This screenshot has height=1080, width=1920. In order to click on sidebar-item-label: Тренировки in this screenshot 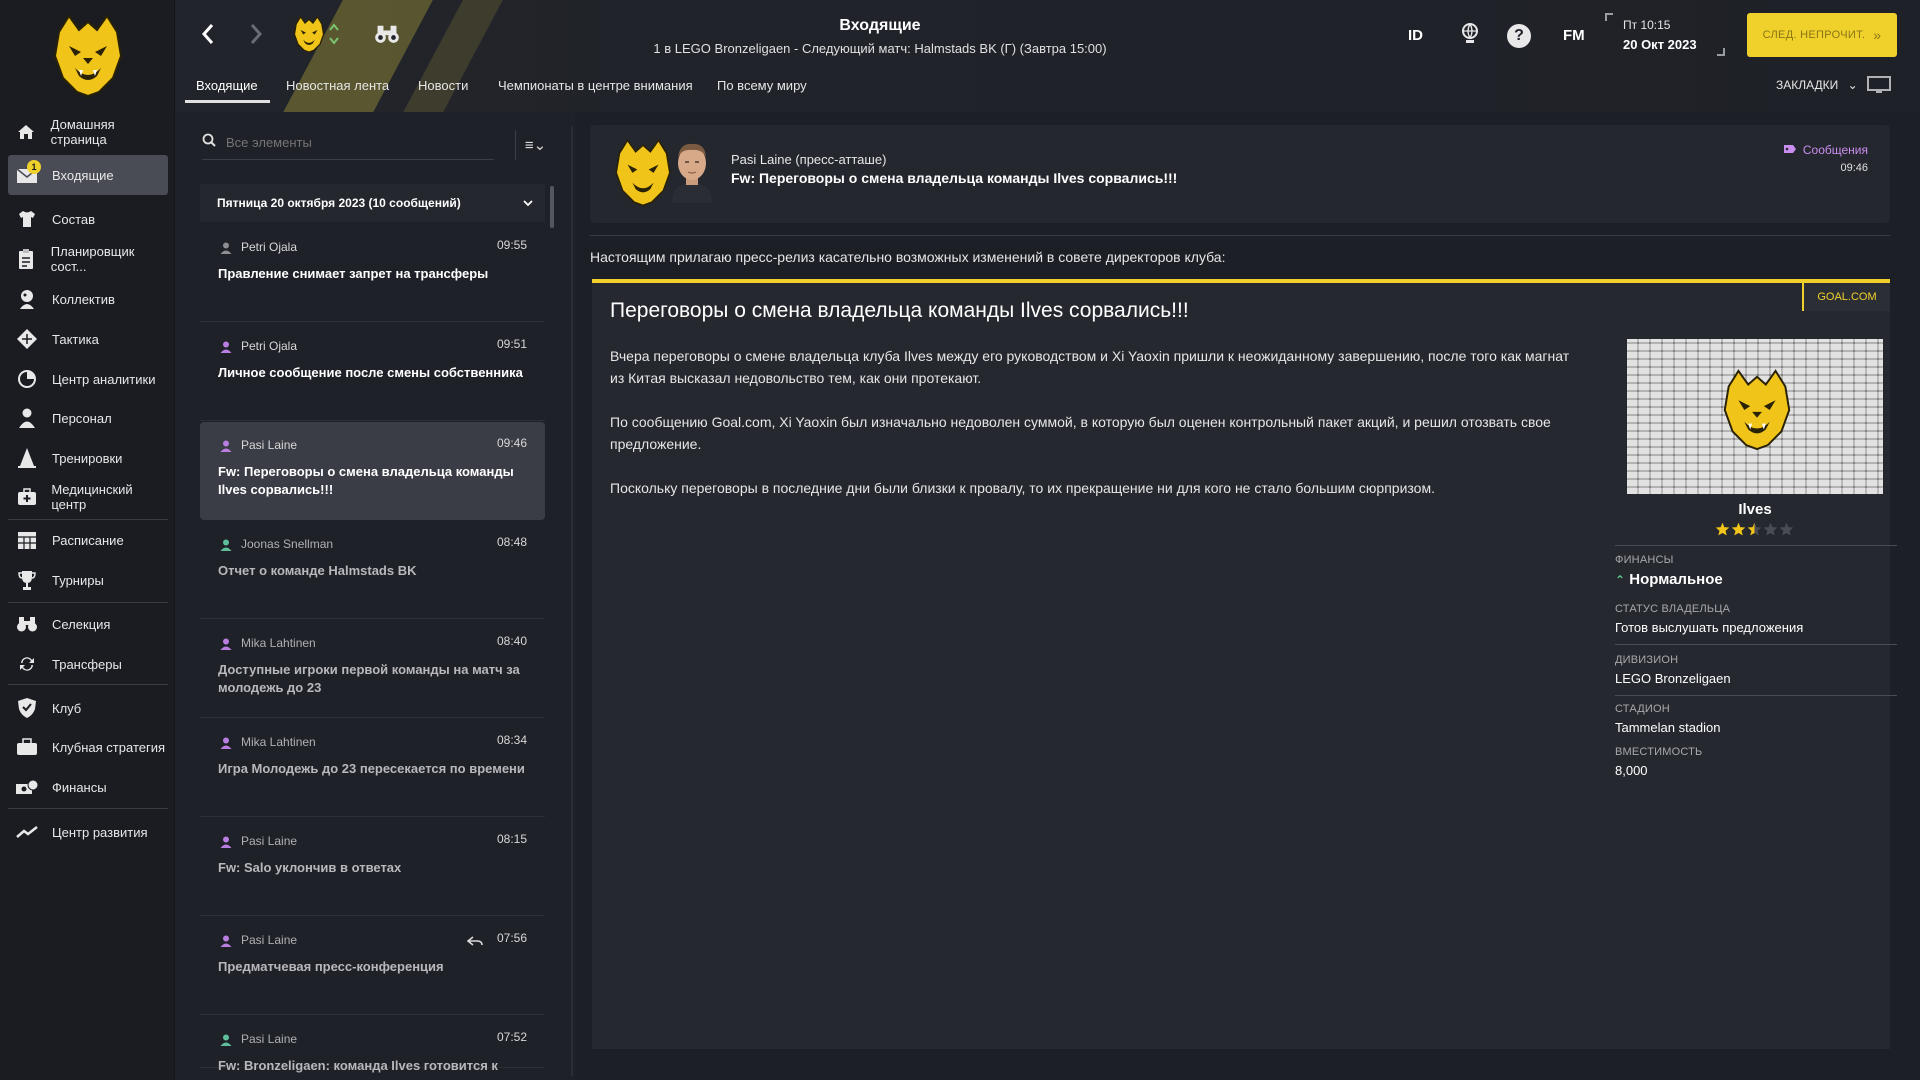, I will do `click(87, 458)`.